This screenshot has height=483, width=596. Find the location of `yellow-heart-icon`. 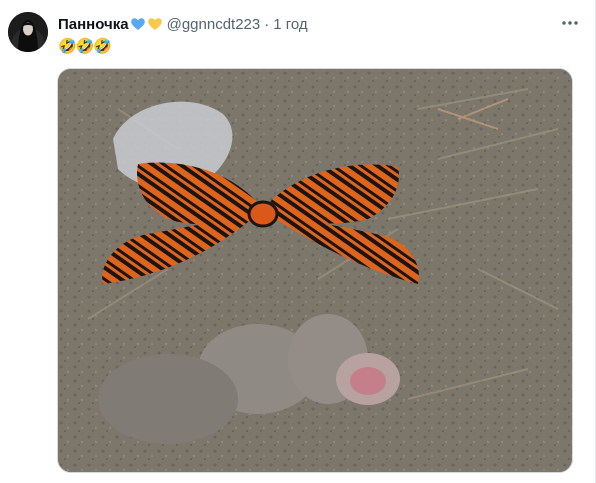

yellow-heart-icon is located at coordinates (154, 24).